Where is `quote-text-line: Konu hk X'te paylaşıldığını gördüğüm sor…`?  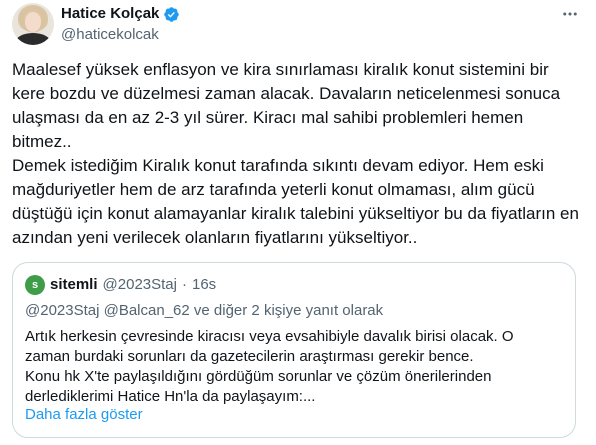 quote-text-line: Konu hk X'te paylaşıldığını gördüğüm sor… is located at coordinates (258, 376).